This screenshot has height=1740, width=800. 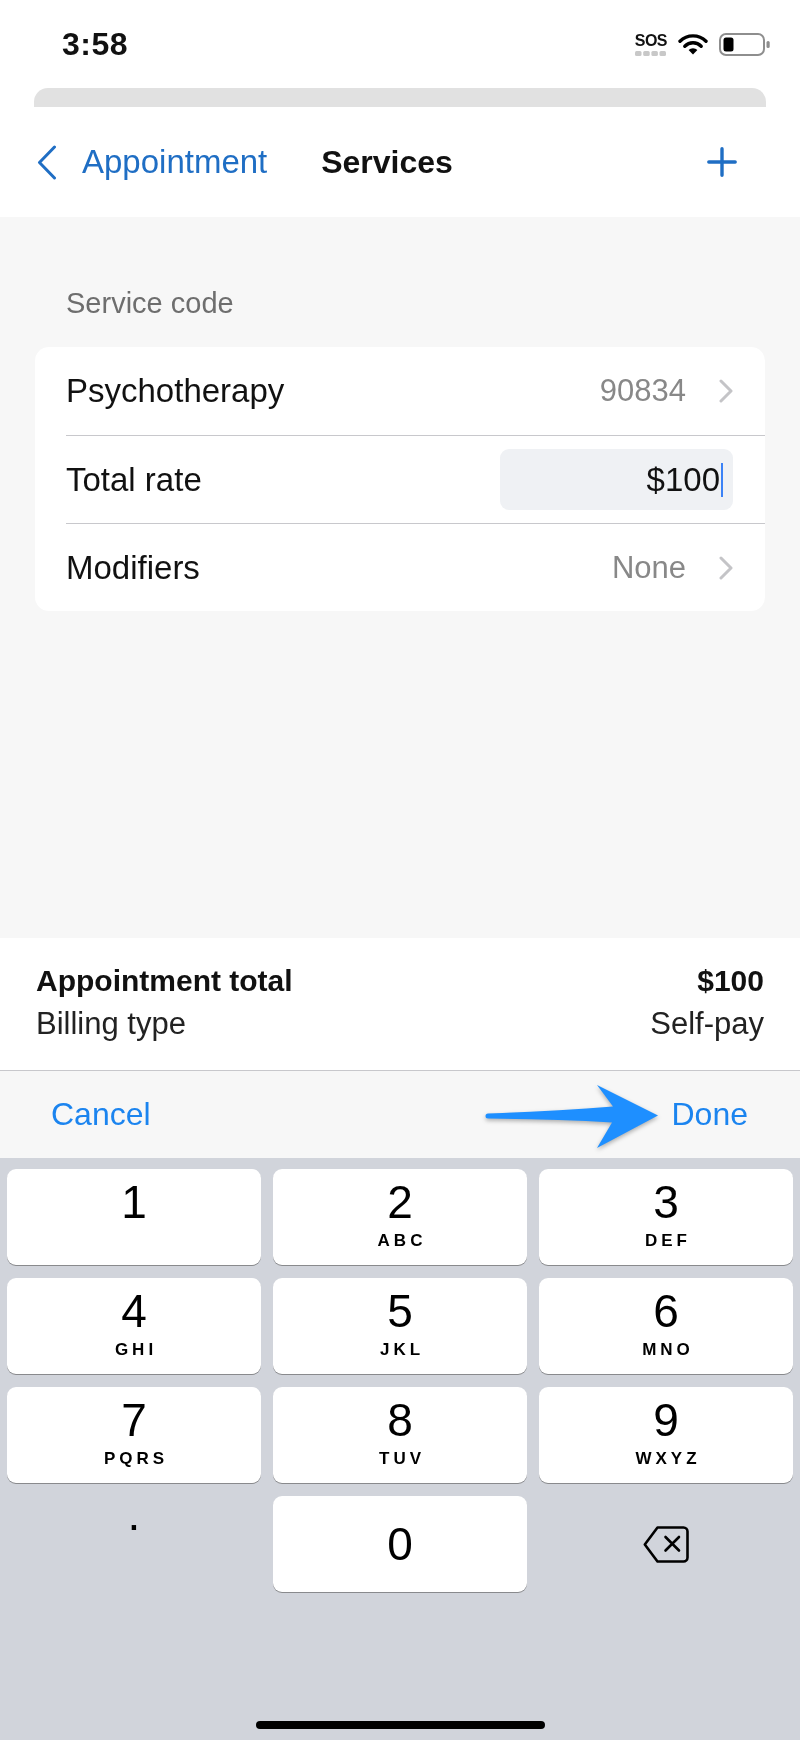 I want to click on battery-icon, so click(x=744, y=44).